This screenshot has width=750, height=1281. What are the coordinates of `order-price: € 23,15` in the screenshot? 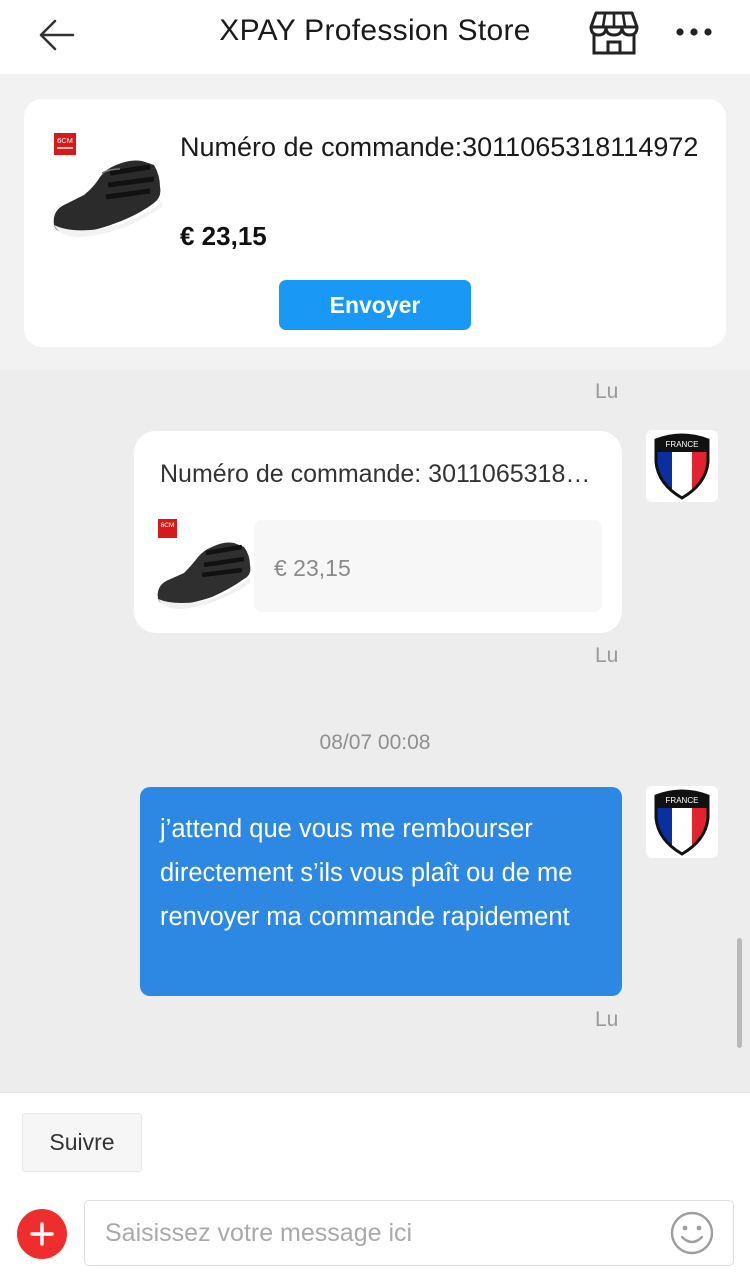 It's located at (223, 236).